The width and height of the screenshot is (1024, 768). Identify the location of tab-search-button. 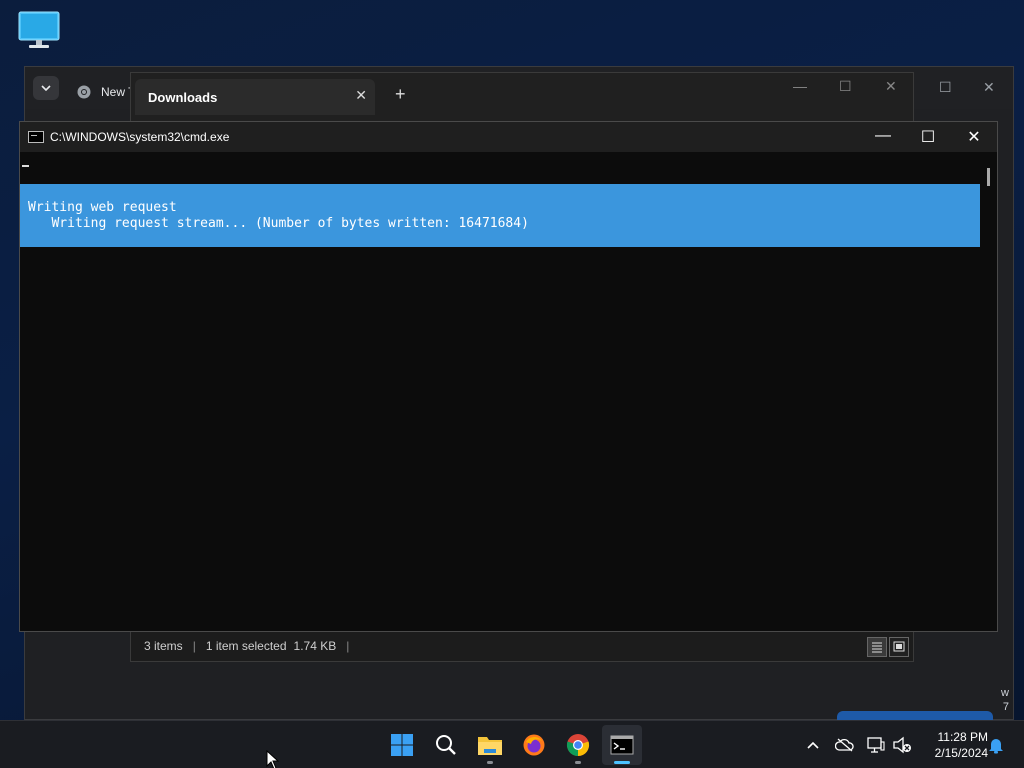
(46, 88).